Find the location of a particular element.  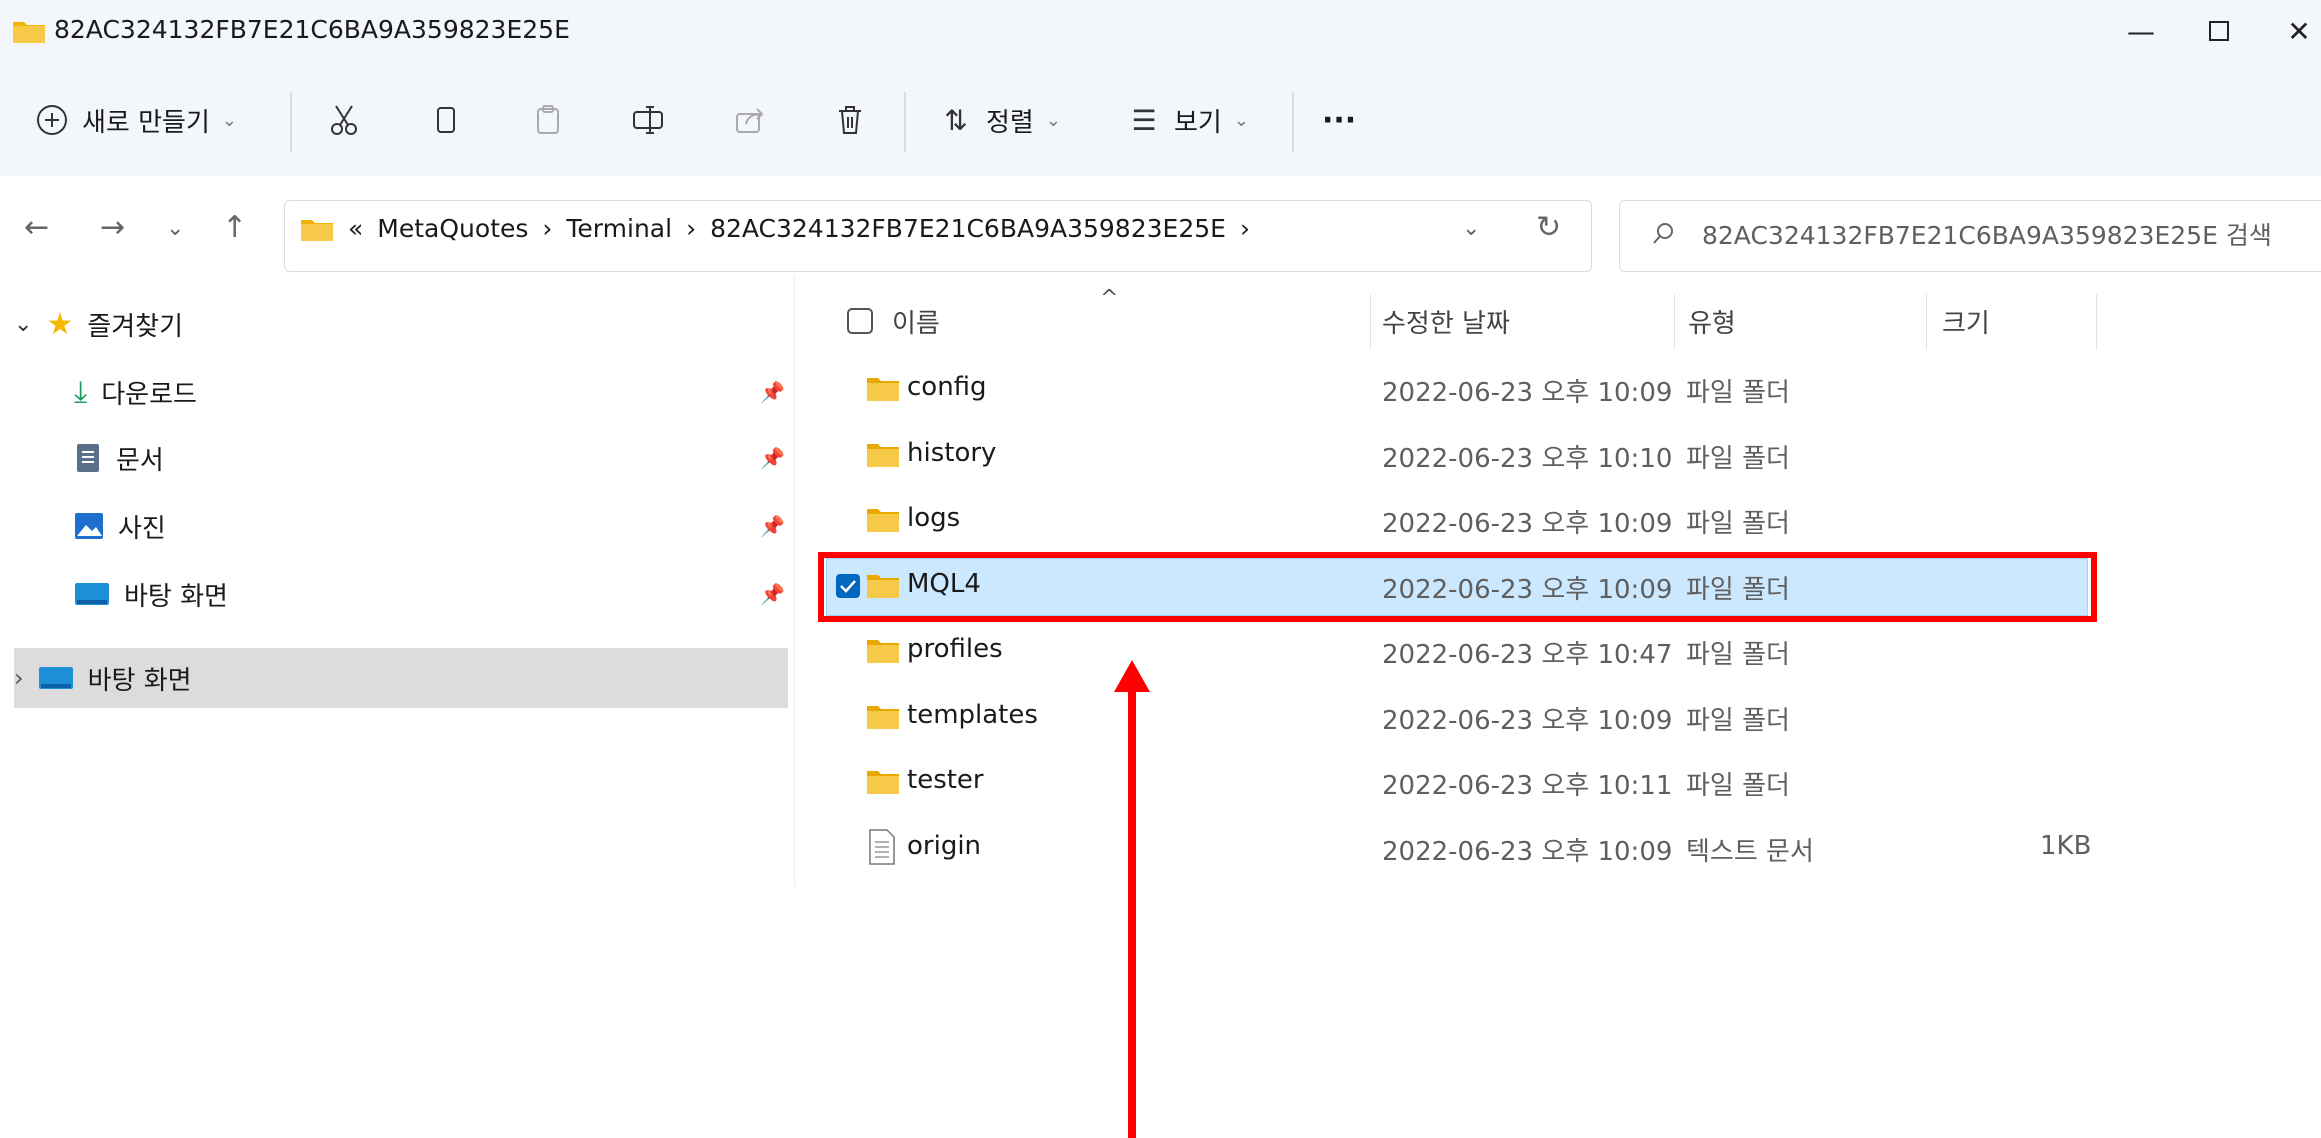

pane-divider is located at coordinates (794, 581).